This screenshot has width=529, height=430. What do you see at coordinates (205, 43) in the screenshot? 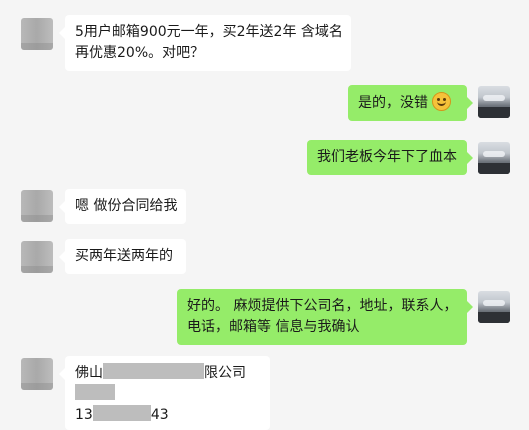
I see `message-bubble: 5用户邮箱900元一年，买2年送2年 含域名 再优惠20%。对吧？` at bounding box center [205, 43].